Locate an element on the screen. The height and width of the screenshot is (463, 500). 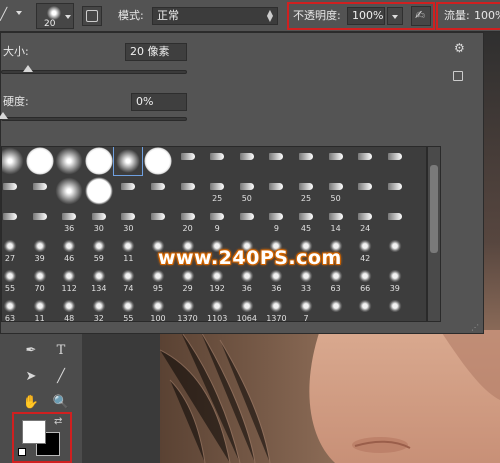
brush-preset-cell: 25 is located at coordinates (306, 192).